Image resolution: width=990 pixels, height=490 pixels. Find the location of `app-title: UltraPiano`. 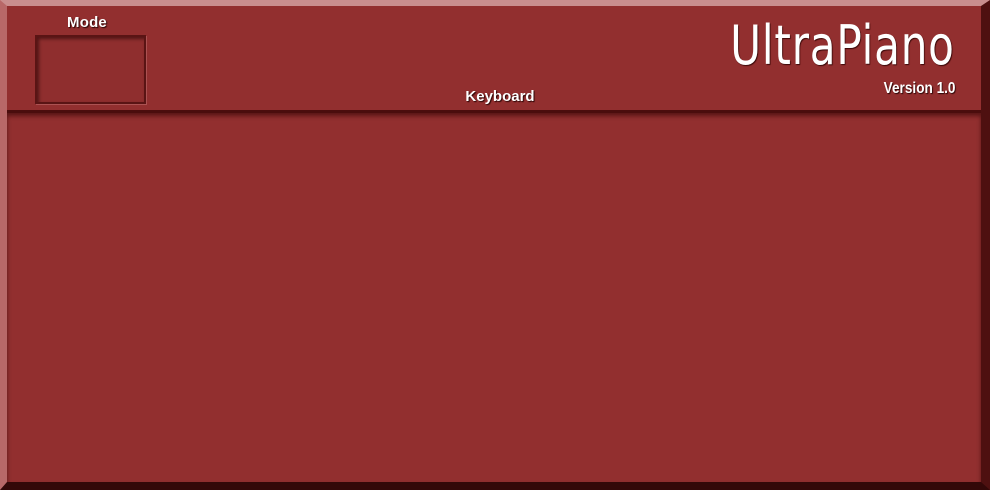

app-title: UltraPiano is located at coordinates (842, 45).